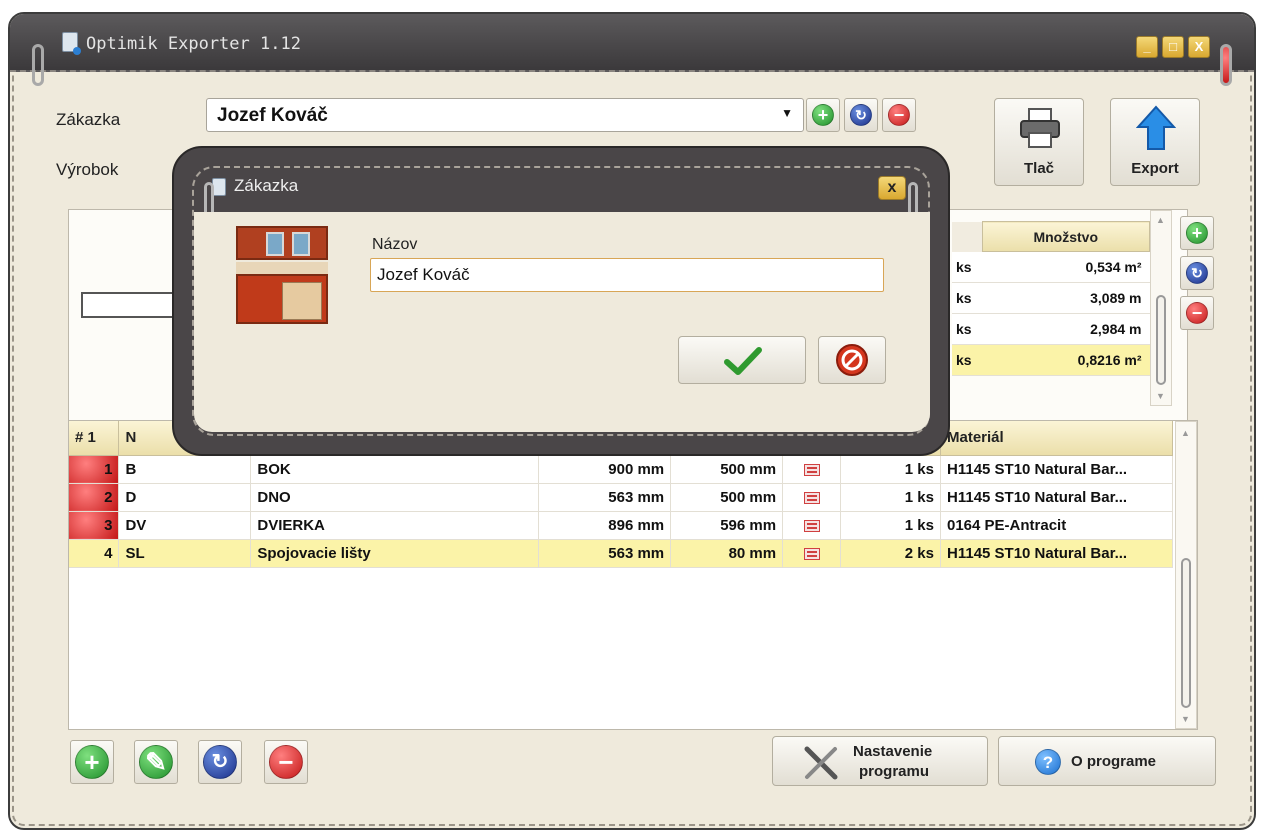 The height and width of the screenshot is (835, 1266). Describe the element at coordinates (1147, 47) in the screenshot. I see `minimize-button: _` at that location.